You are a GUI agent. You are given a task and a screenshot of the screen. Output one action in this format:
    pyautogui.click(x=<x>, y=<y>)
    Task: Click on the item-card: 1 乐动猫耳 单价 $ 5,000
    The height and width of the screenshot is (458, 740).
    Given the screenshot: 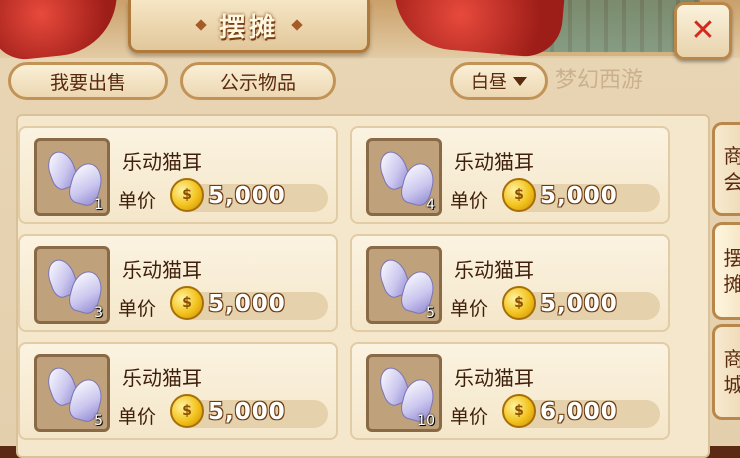 What is the action you would take?
    pyautogui.click(x=178, y=175)
    